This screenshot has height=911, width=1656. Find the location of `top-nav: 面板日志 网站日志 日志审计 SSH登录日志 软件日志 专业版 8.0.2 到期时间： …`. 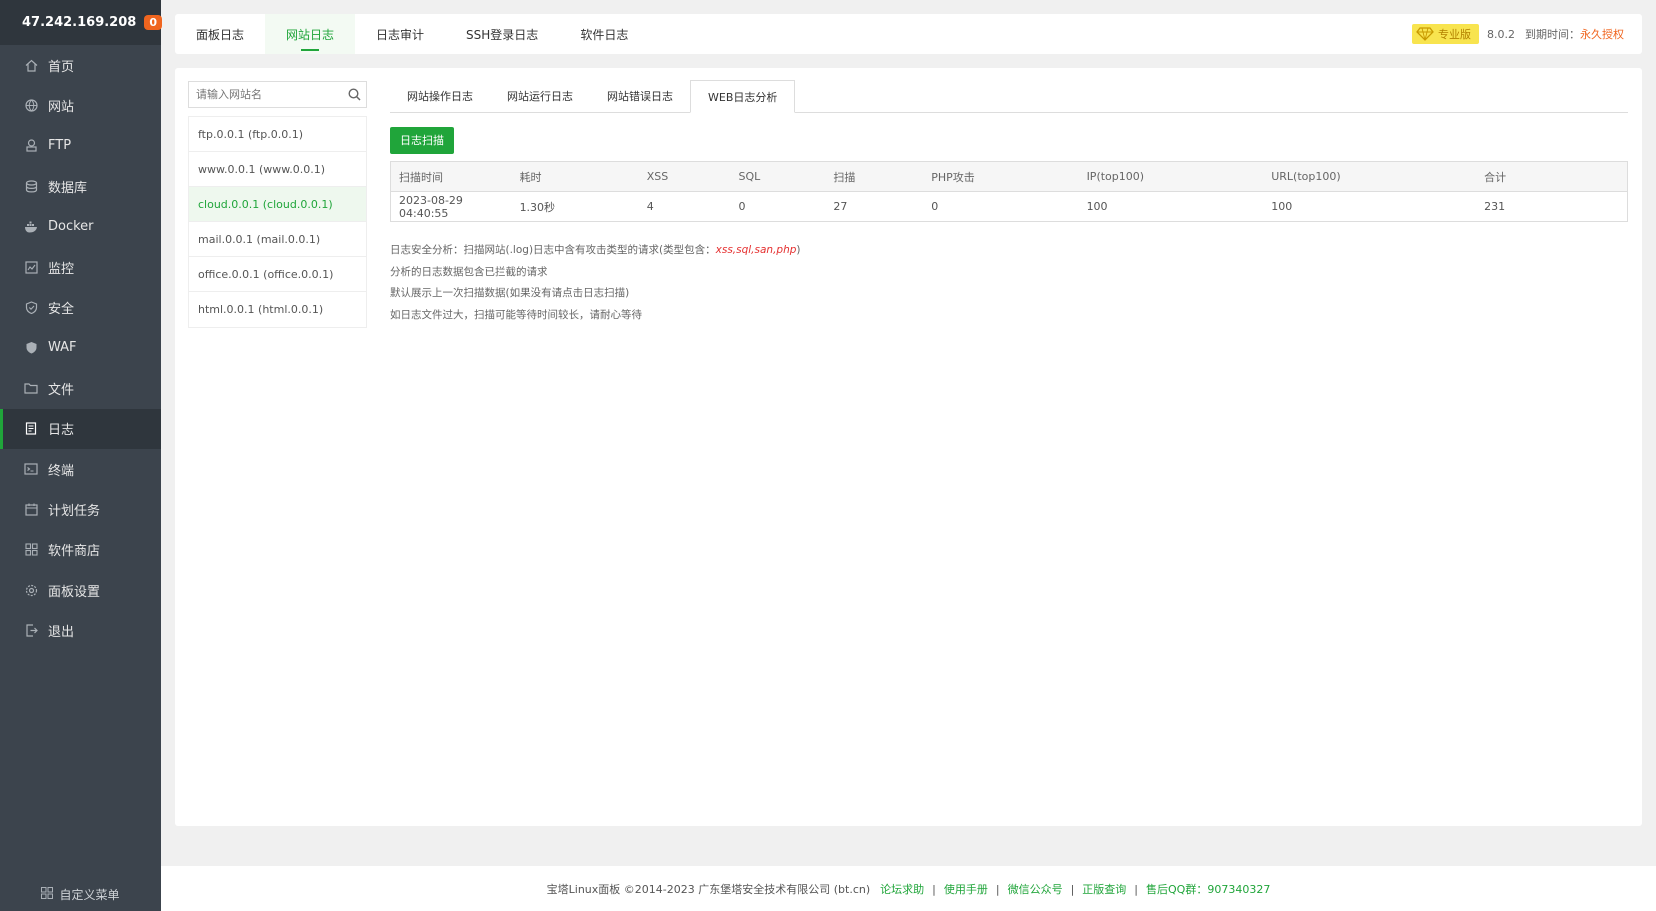

top-nav: 面板日志 网站日志 日志审计 SSH登录日志 软件日志 专业版 8.0.2 到期时间： … is located at coordinates (908, 34).